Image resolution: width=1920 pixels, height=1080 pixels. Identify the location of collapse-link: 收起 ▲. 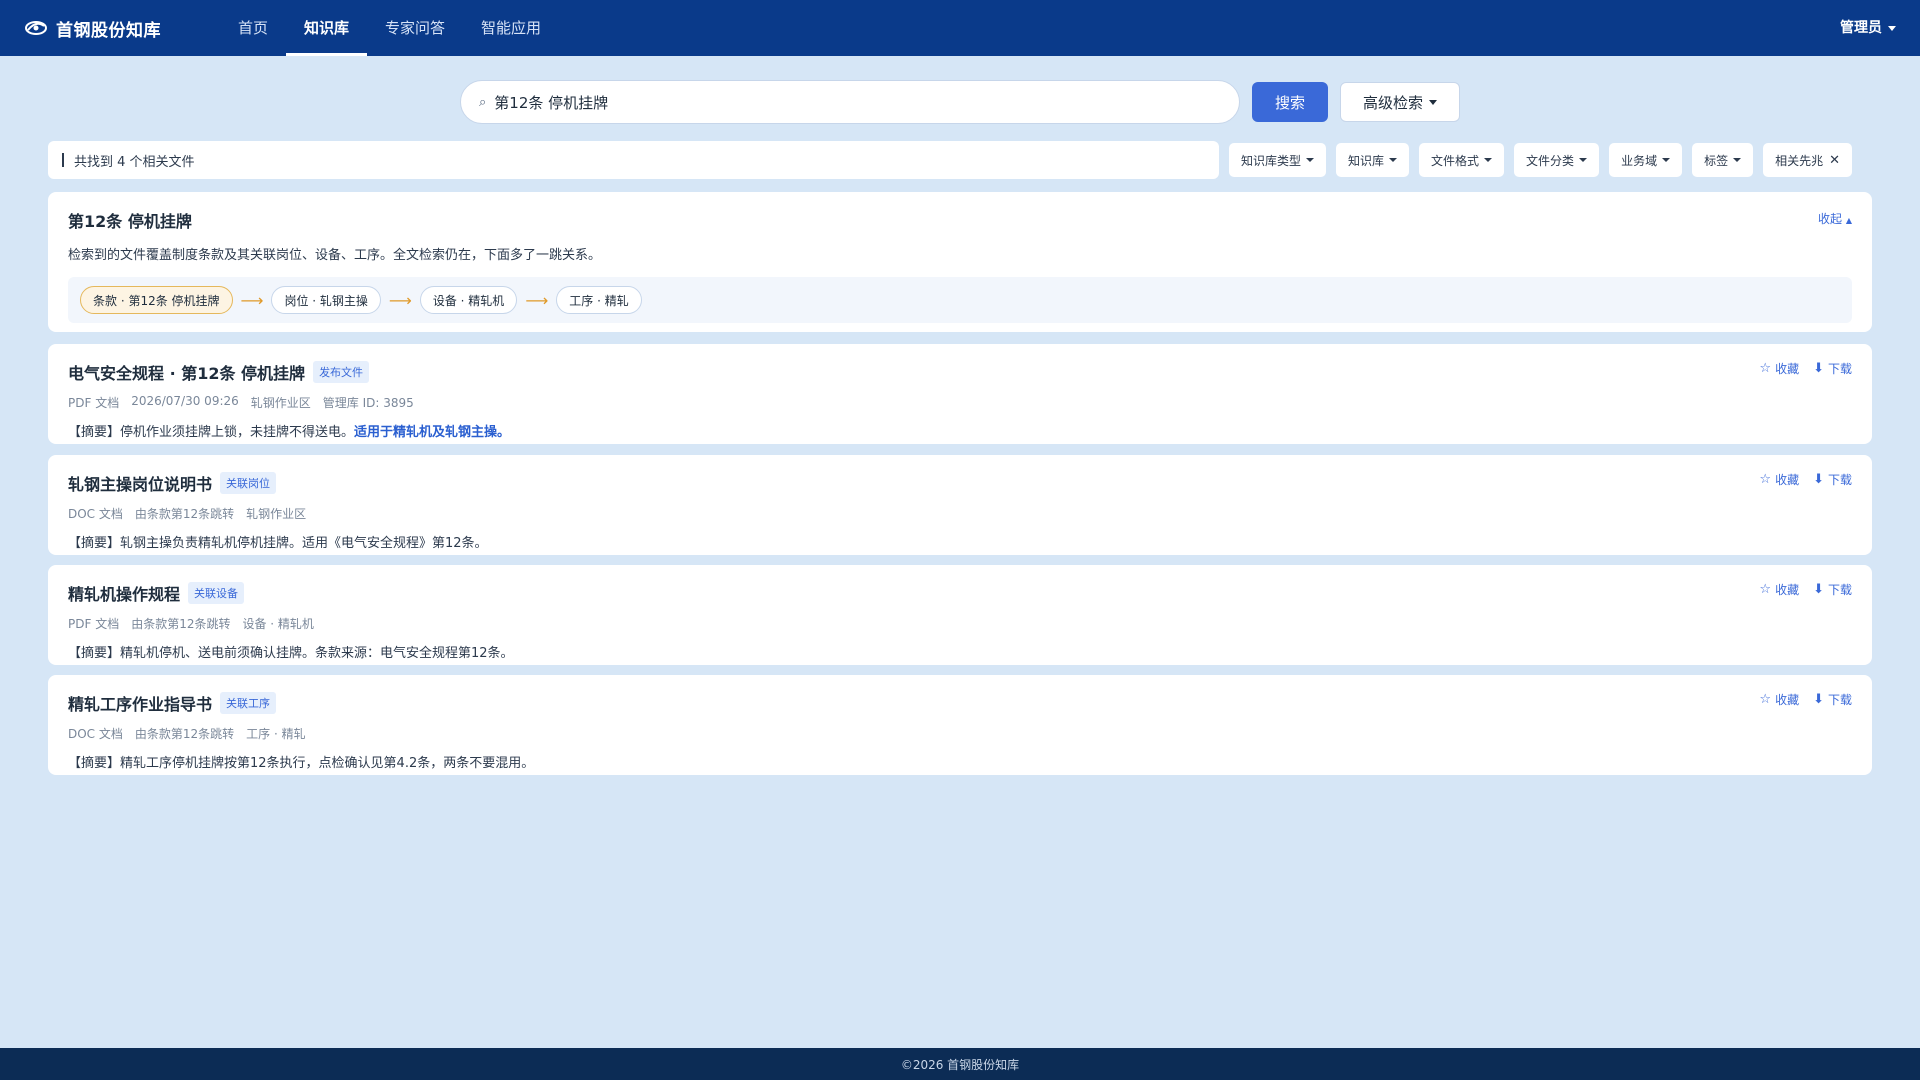
(1835, 218).